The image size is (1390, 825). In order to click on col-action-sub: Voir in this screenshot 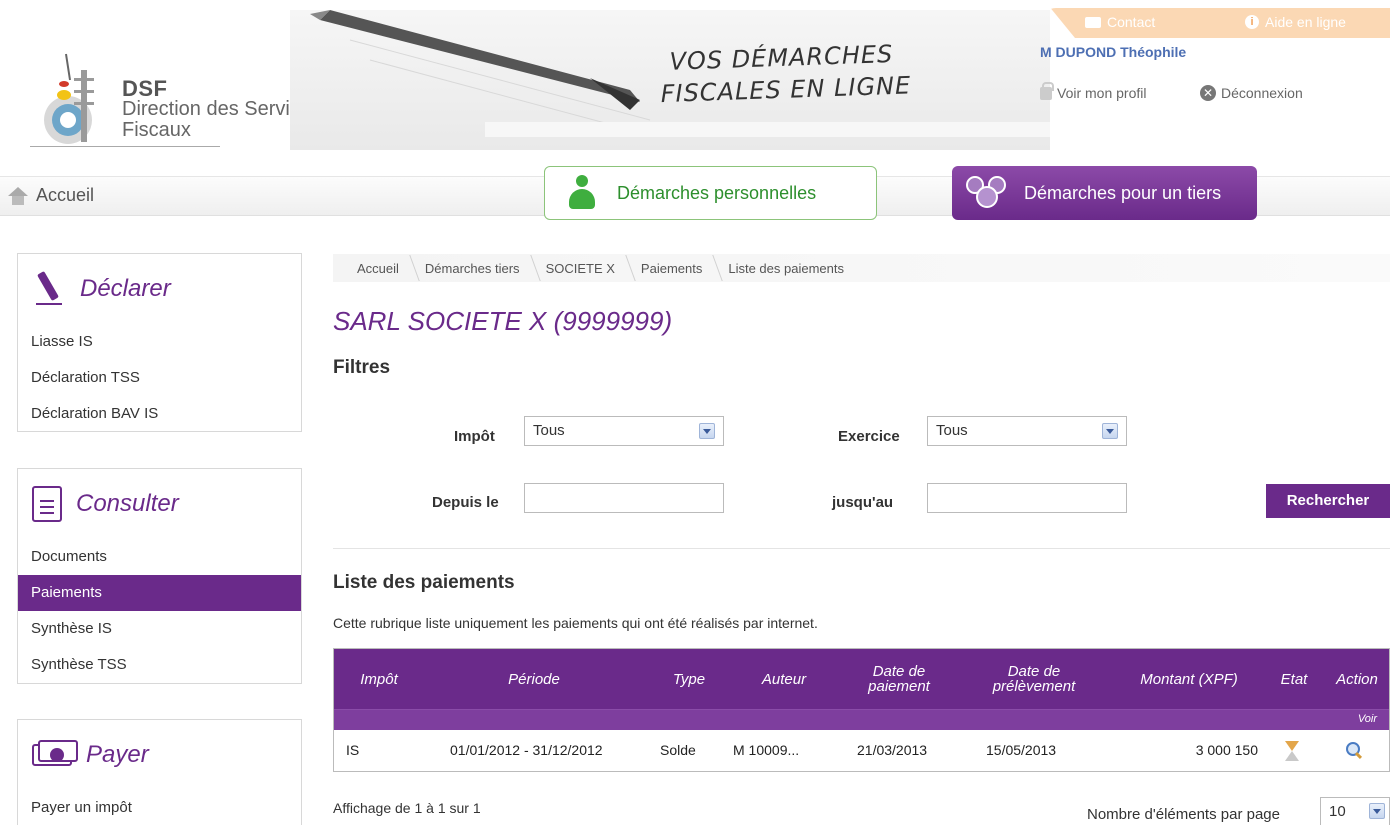, I will do `click(1367, 719)`.